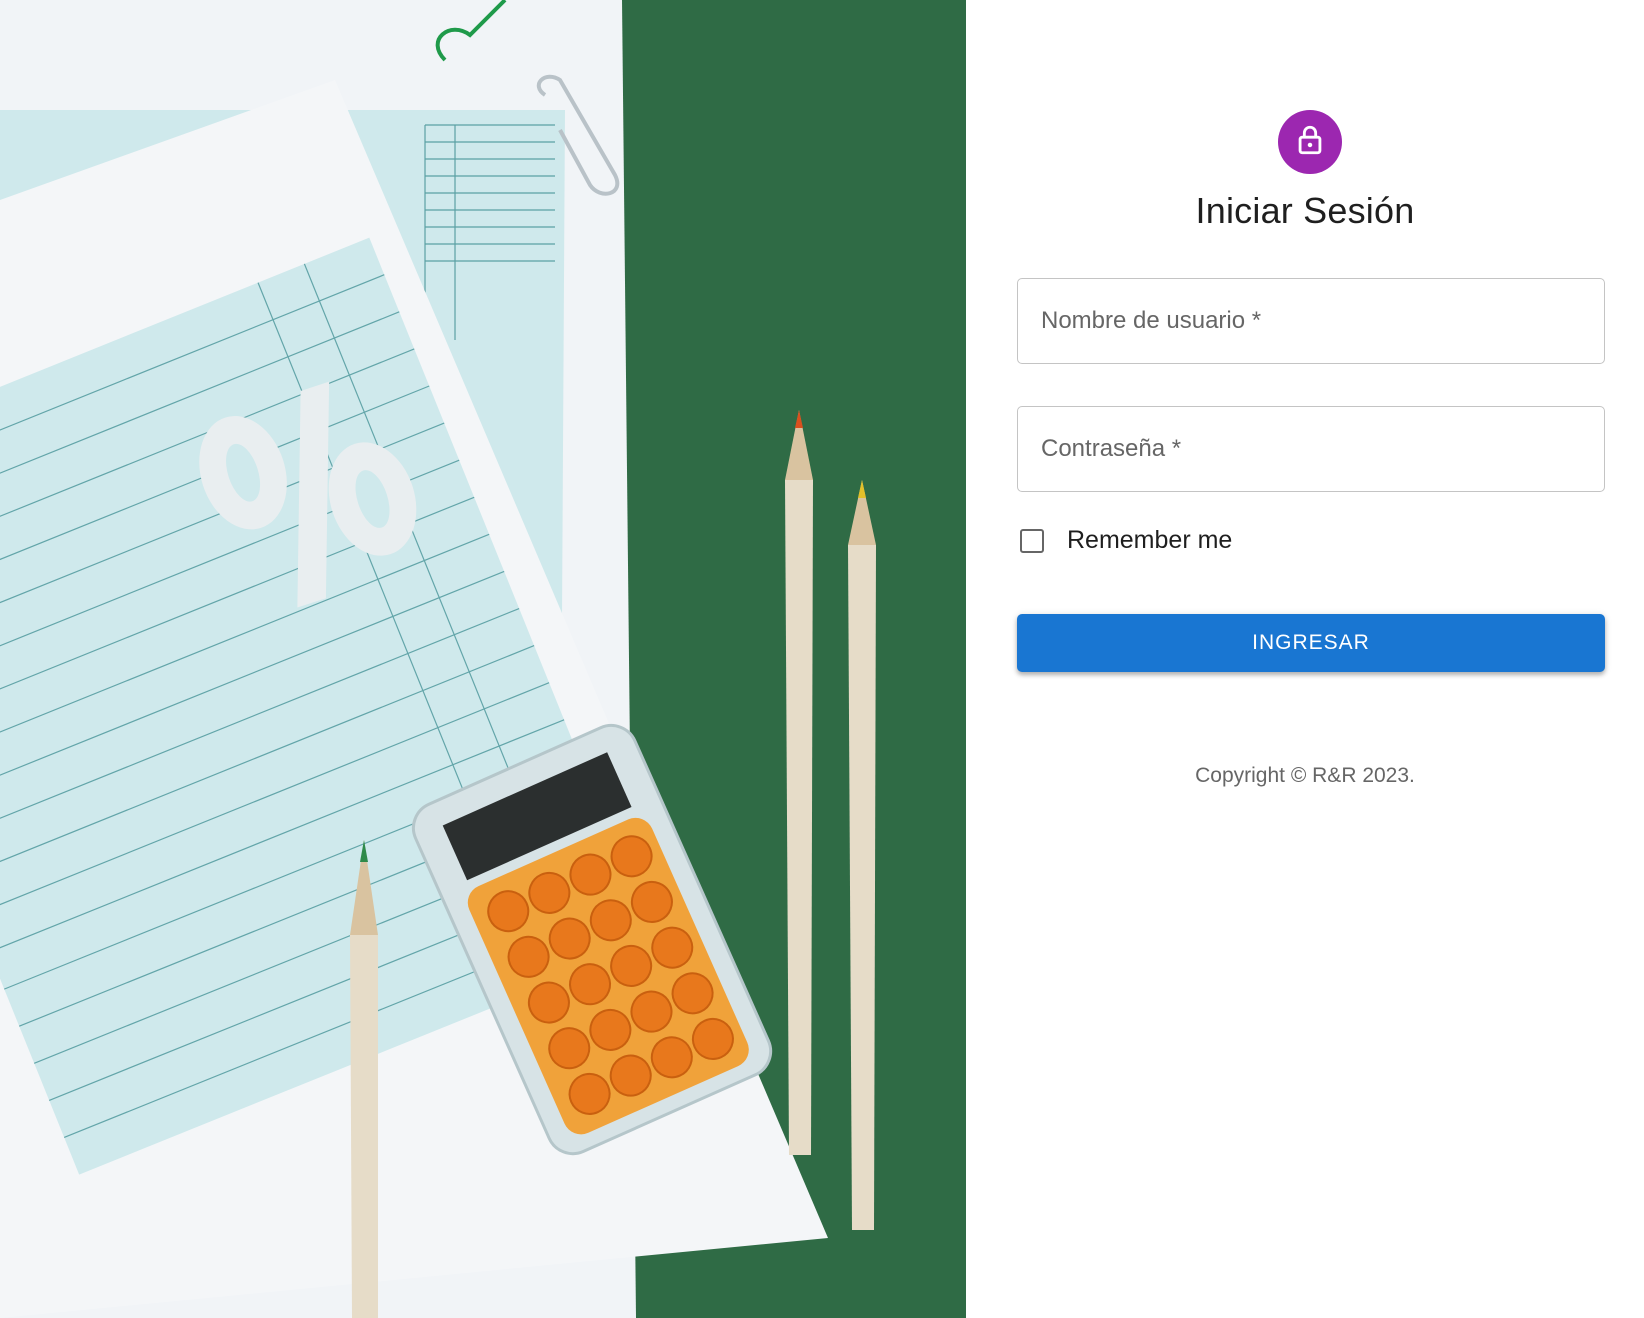  I want to click on password-field: Contraseña *, so click(1311, 449).